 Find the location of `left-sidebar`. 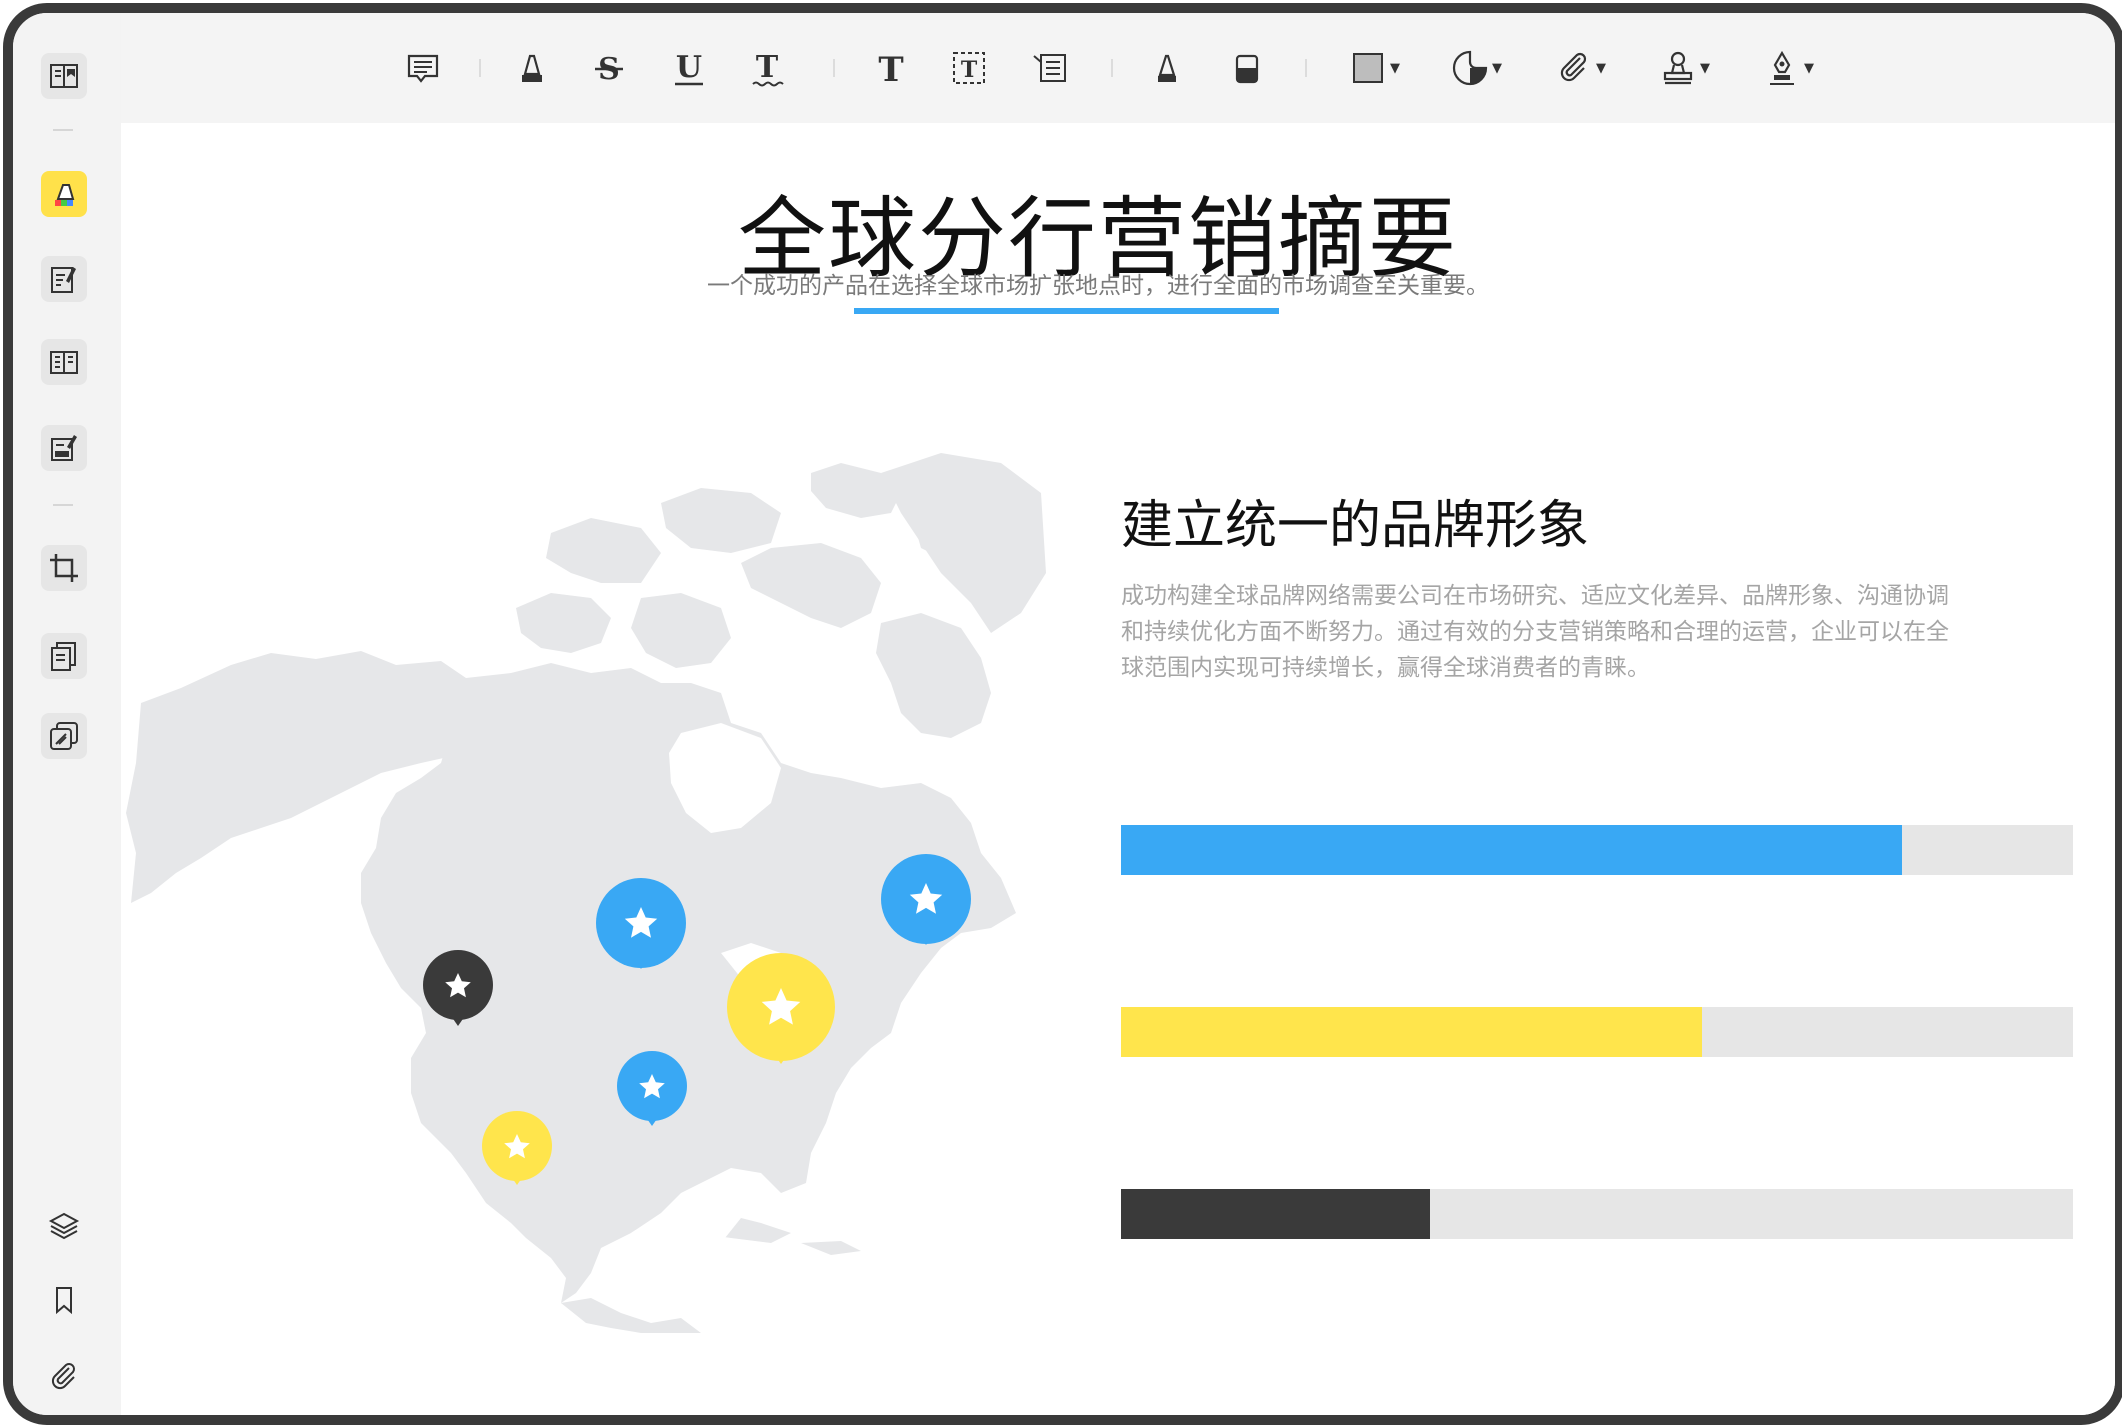

left-sidebar is located at coordinates (67, 714).